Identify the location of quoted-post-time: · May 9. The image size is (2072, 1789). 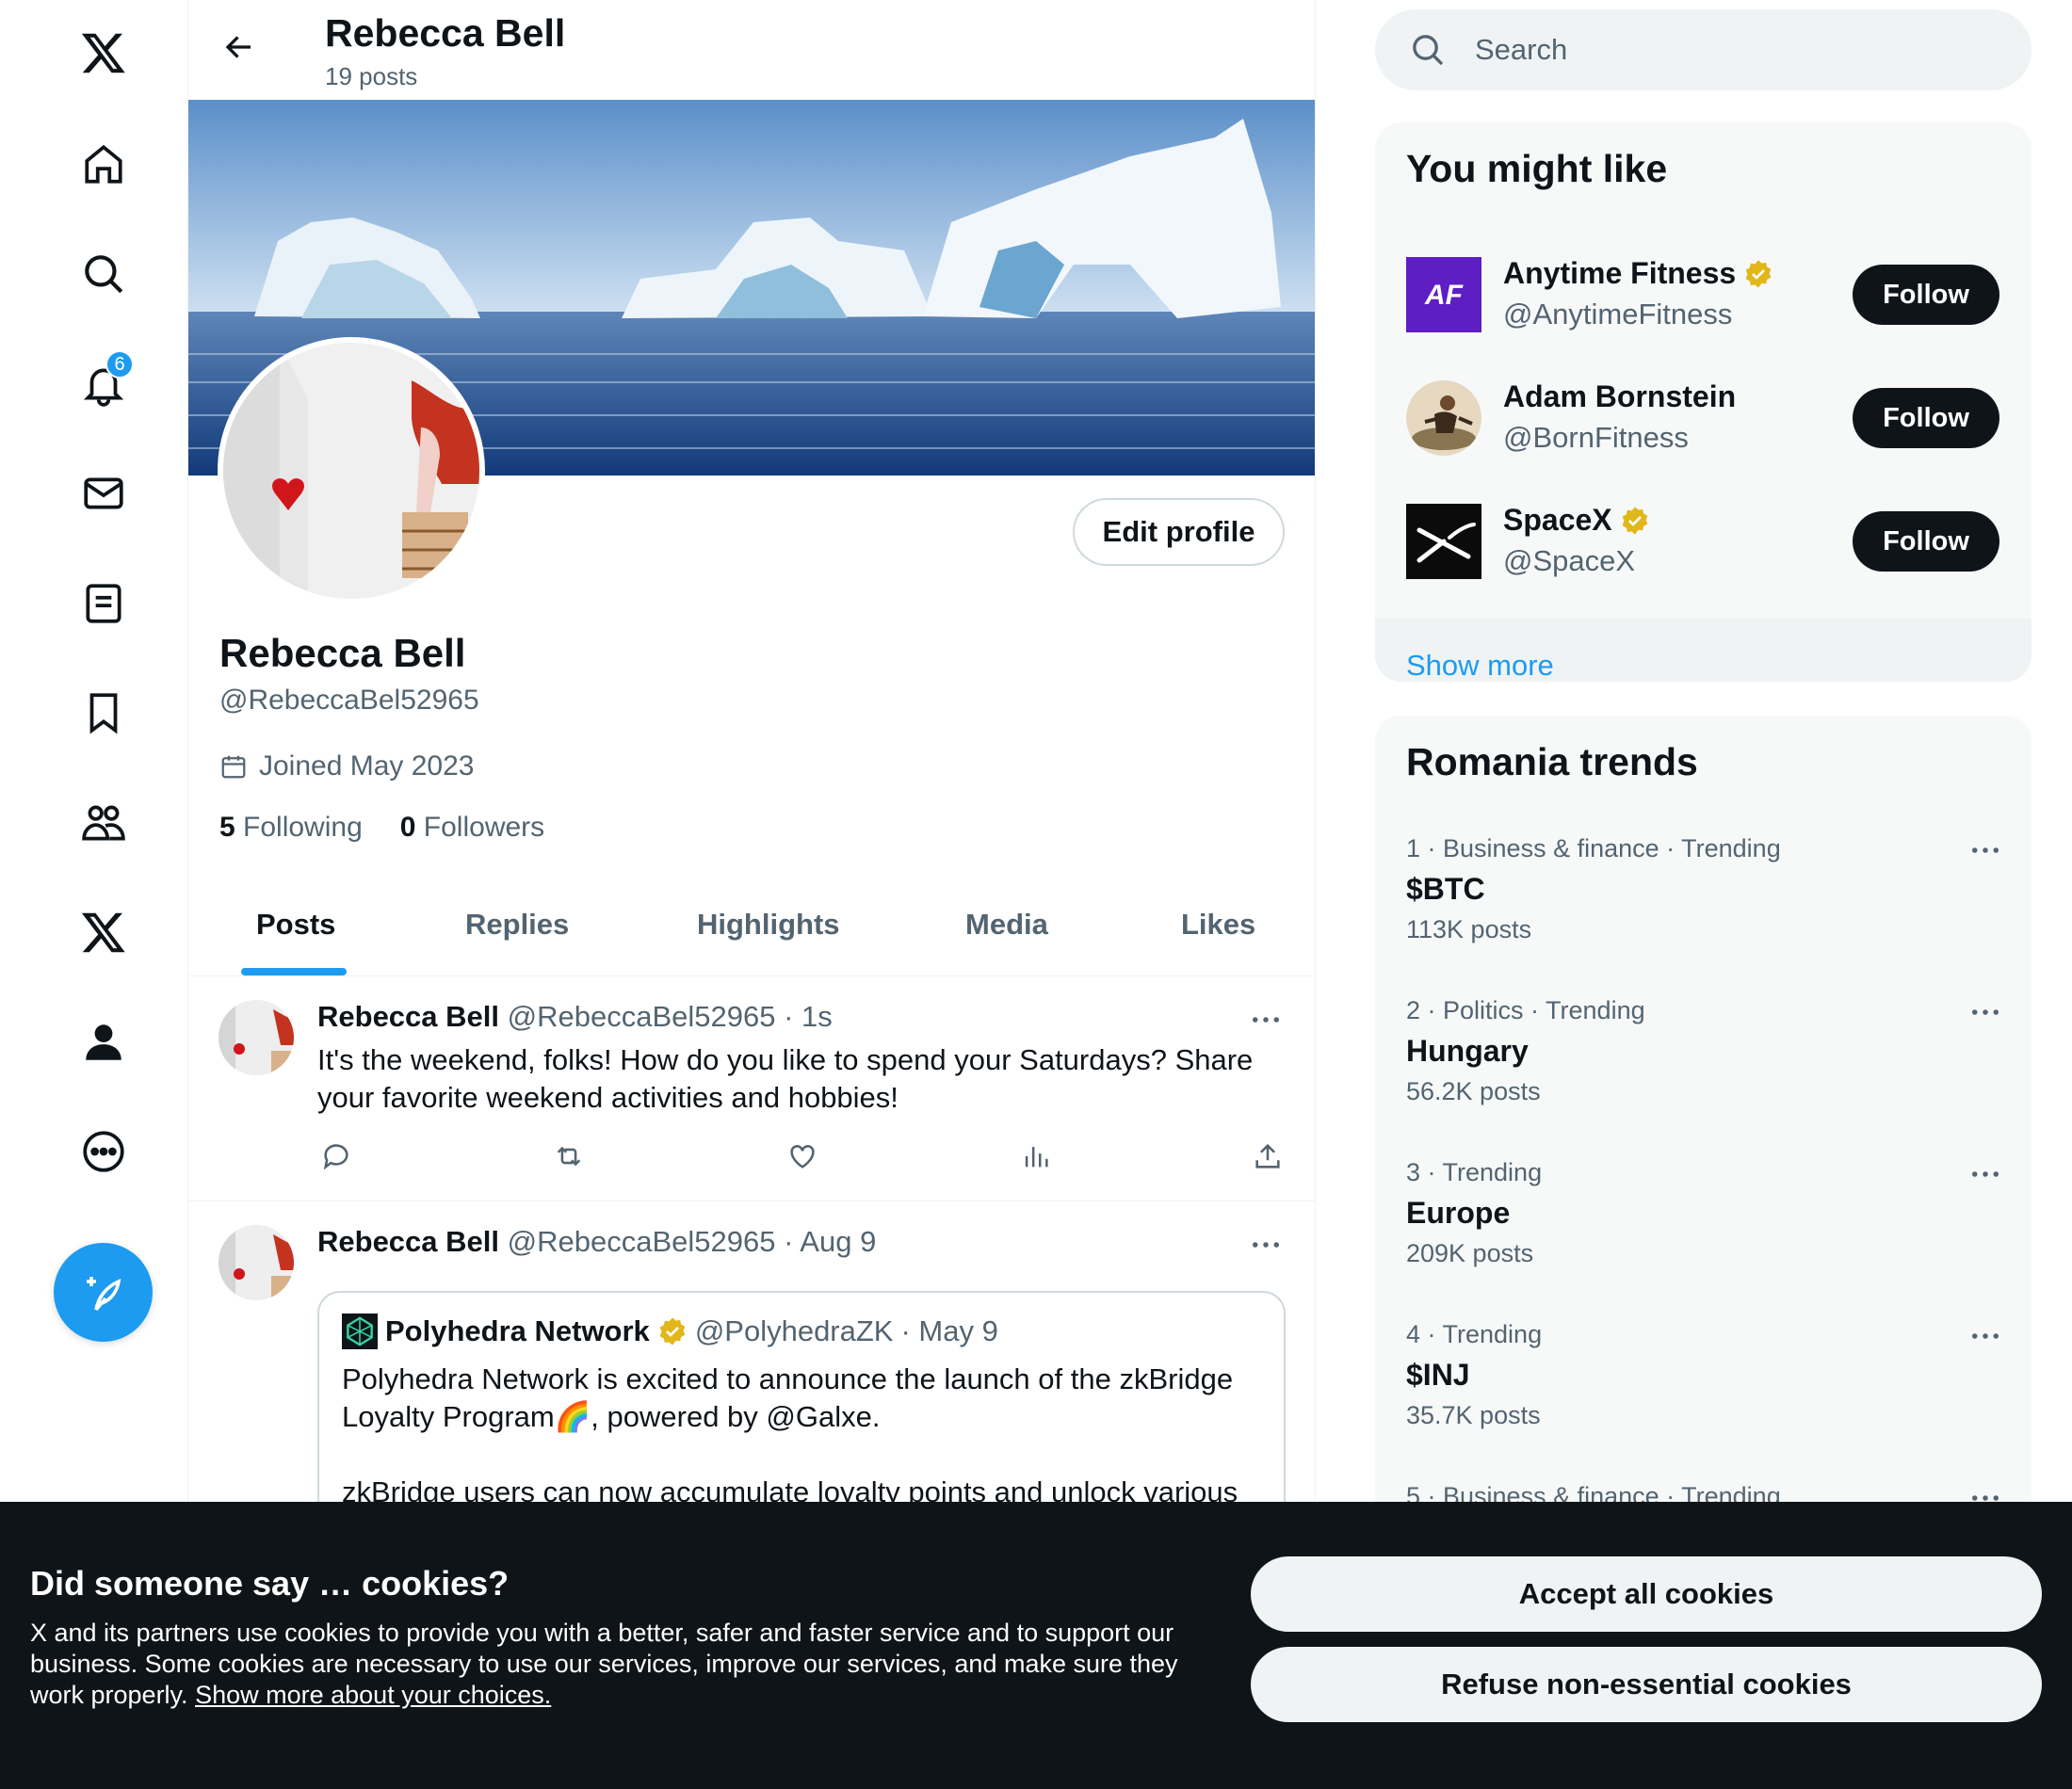
(950, 1331).